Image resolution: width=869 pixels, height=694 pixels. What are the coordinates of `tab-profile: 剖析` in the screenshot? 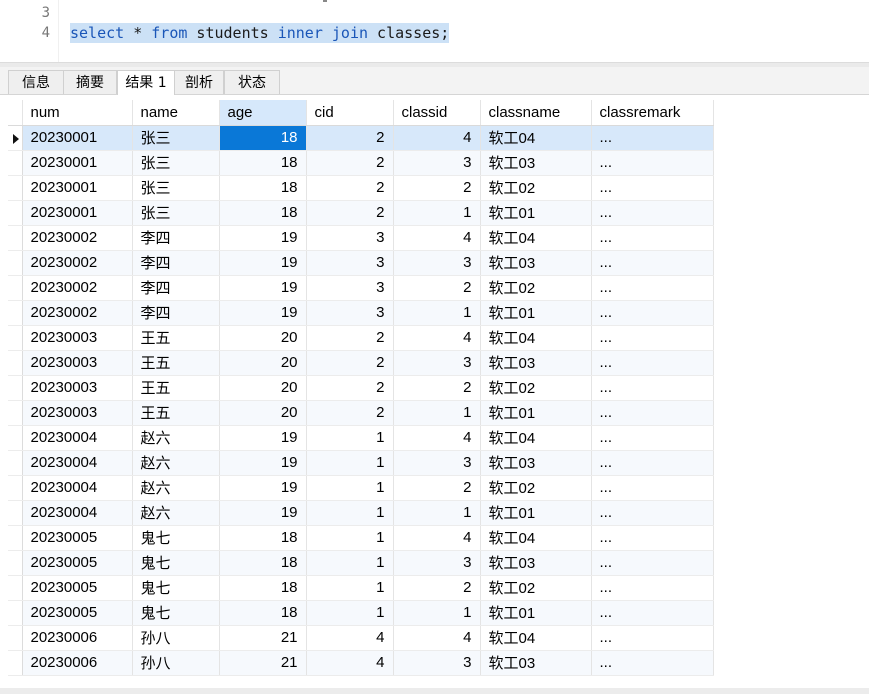 It's located at (199, 82).